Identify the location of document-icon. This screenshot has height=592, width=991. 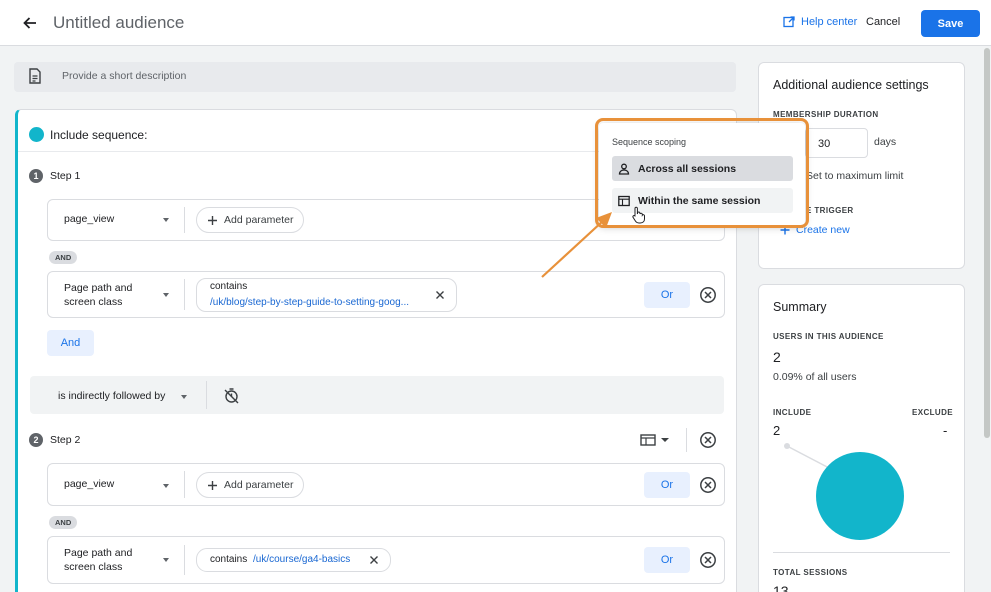
(35, 76).